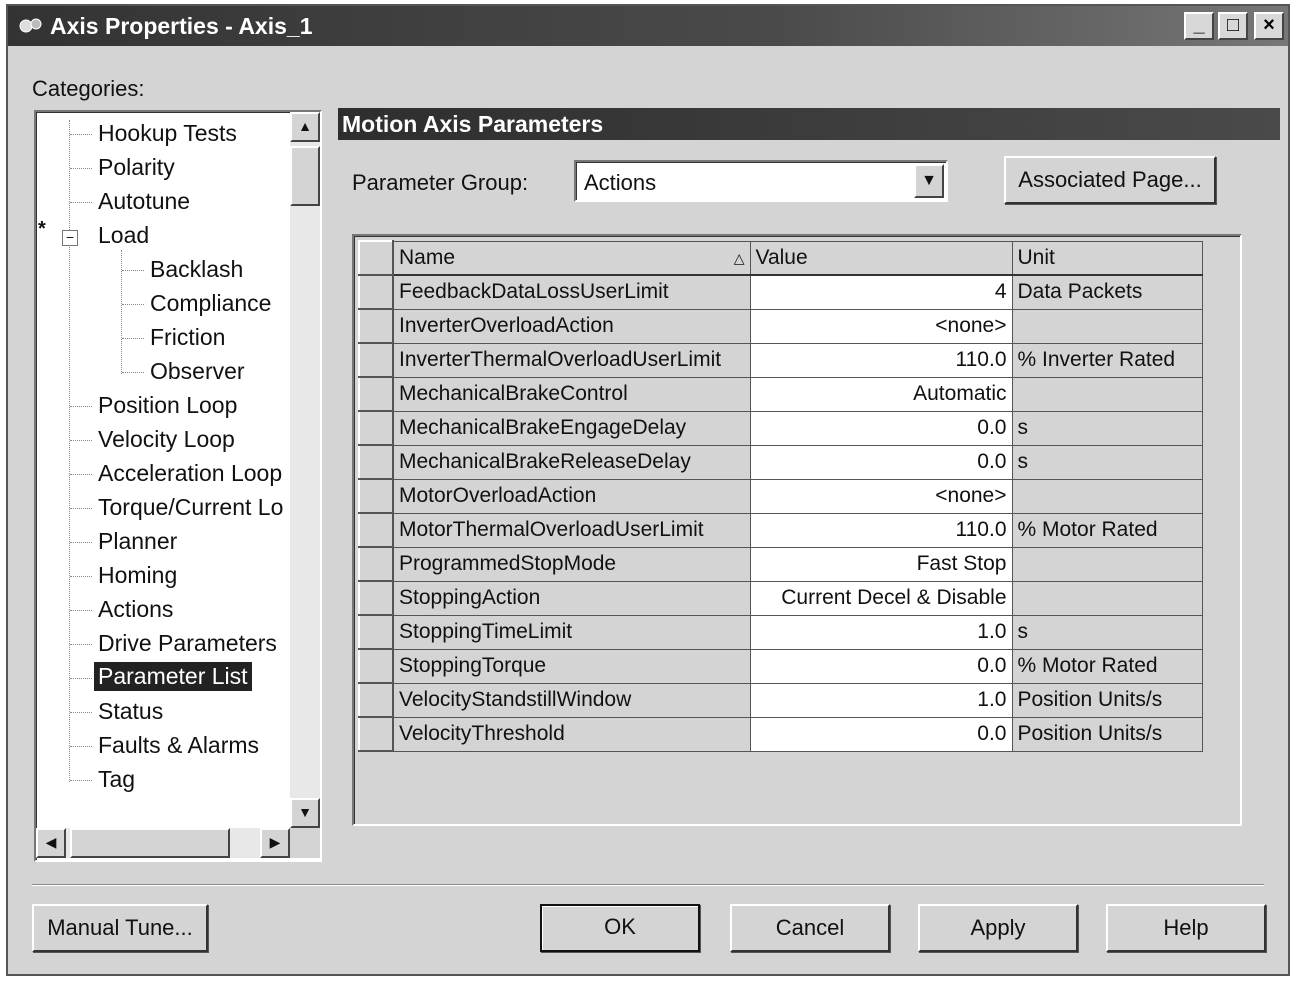  I want to click on scroll-down-icon: ▼, so click(305, 813).